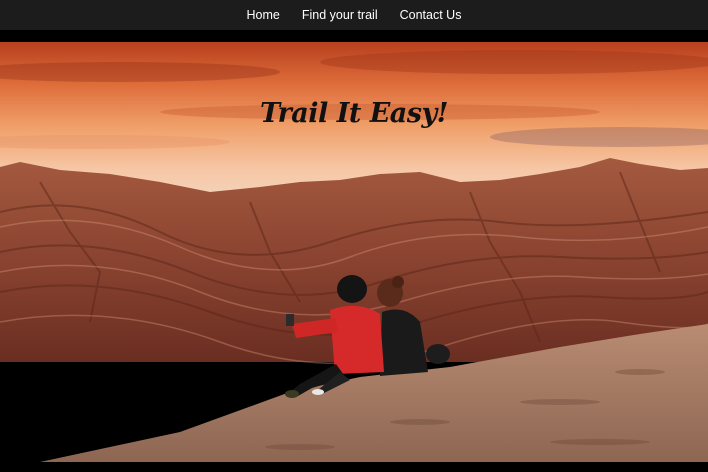 The image size is (708, 472). I want to click on bottom-border, so click(354, 467).